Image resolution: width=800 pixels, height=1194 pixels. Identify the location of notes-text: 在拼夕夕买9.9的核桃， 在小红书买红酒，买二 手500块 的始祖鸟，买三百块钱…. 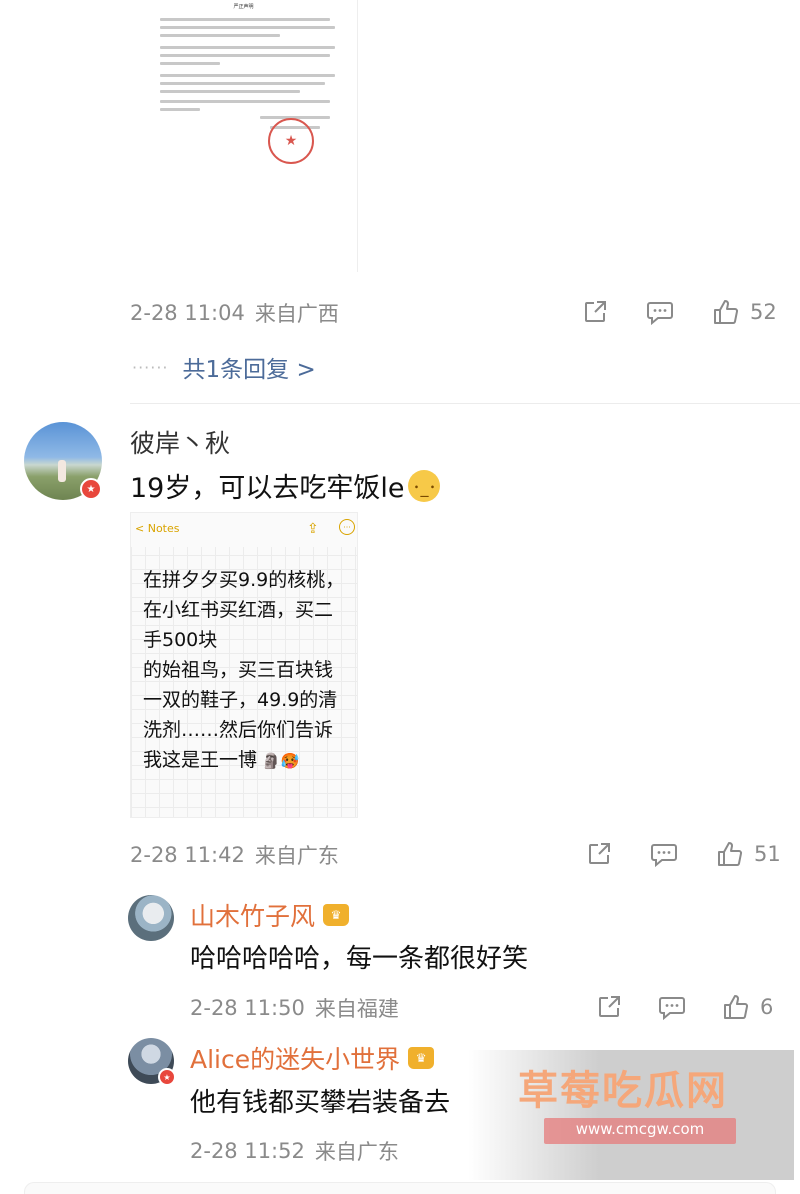
(247, 670).